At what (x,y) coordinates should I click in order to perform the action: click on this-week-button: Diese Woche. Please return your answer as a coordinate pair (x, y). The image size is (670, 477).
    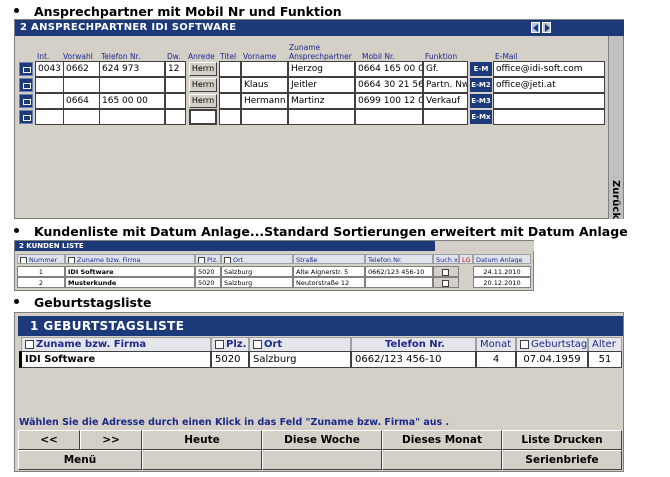
    Looking at the image, I should click on (322, 440).